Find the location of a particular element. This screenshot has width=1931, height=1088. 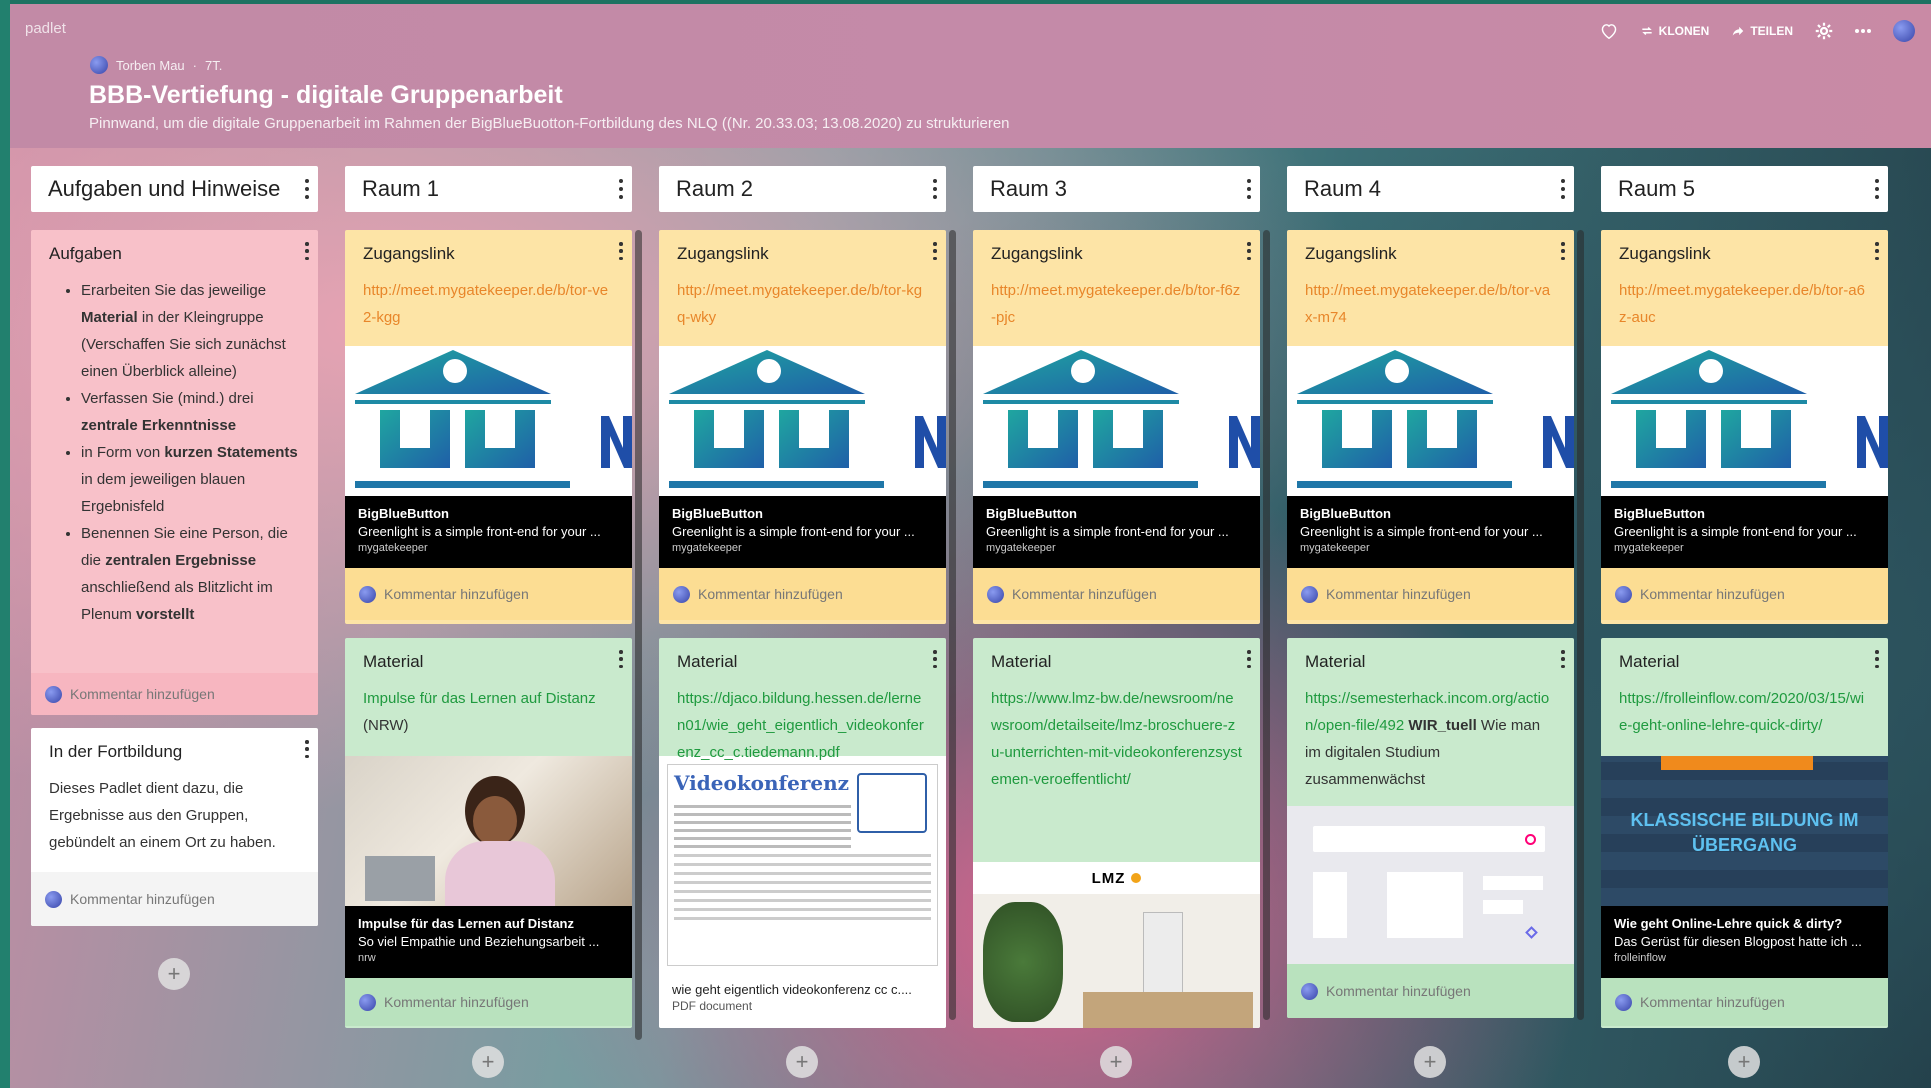

column-header: Raum 2 is located at coordinates (802, 189).